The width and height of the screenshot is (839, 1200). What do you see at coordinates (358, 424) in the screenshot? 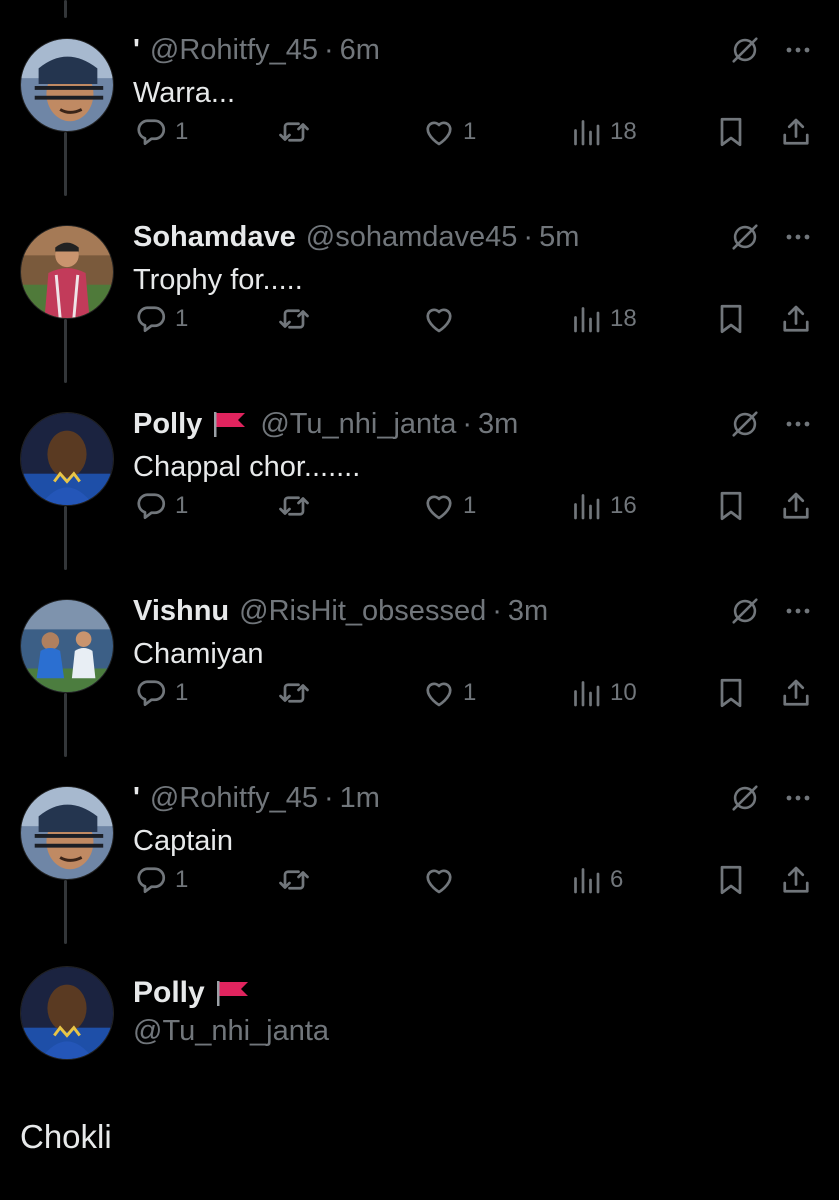
I see `user-handle: @Tu_nhi_janta` at bounding box center [358, 424].